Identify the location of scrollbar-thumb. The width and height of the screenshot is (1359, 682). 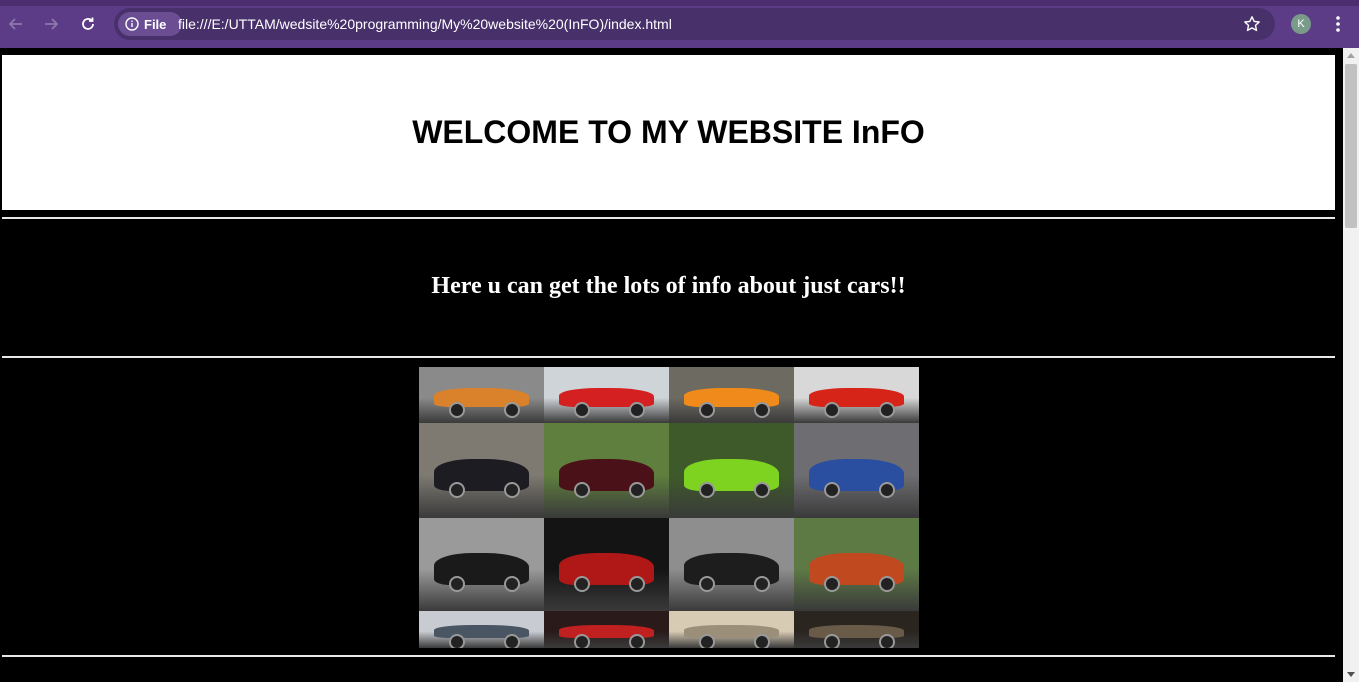
(1351, 146).